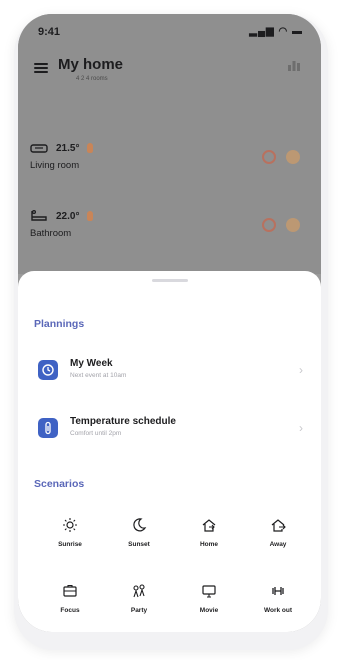 Image resolution: width=339 pixels, height=660 pixels. Describe the element at coordinates (209, 603) in the screenshot. I see `scenario-movie: Movie` at that location.